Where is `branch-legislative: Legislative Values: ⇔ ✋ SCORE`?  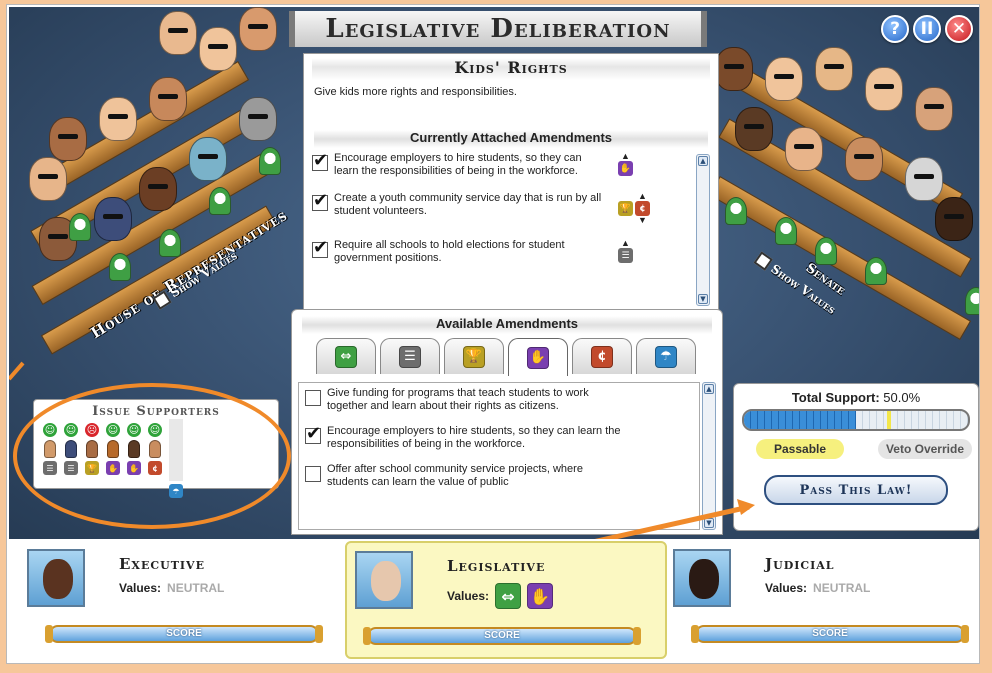 branch-legislative: Legislative Values: ⇔ ✋ SCORE is located at coordinates (506, 600).